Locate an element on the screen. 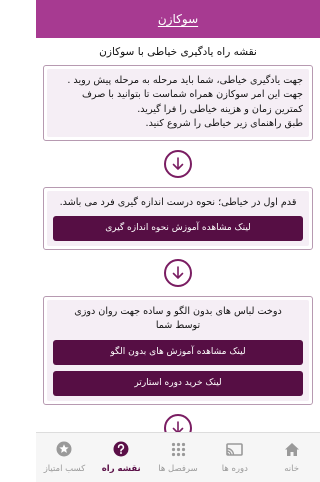 Image resolution: width=320 pixels, height=482 pixels. buy-starter-course-button: لینک خرید دوره استارتر is located at coordinates (178, 383).